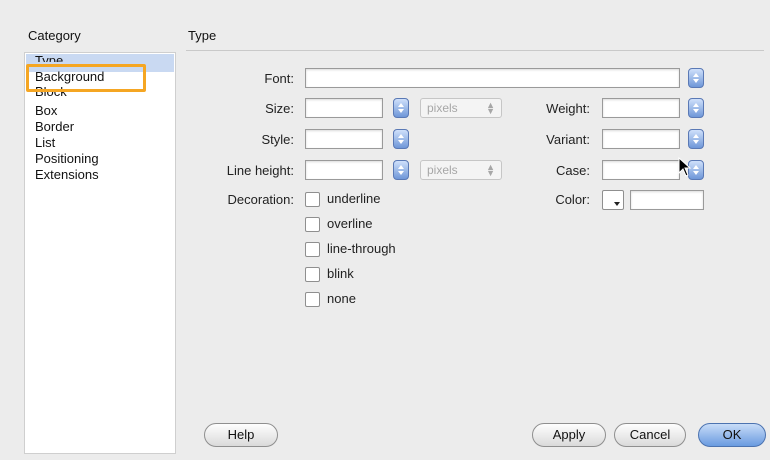  What do you see at coordinates (492, 78) in the screenshot?
I see `font-field` at bounding box center [492, 78].